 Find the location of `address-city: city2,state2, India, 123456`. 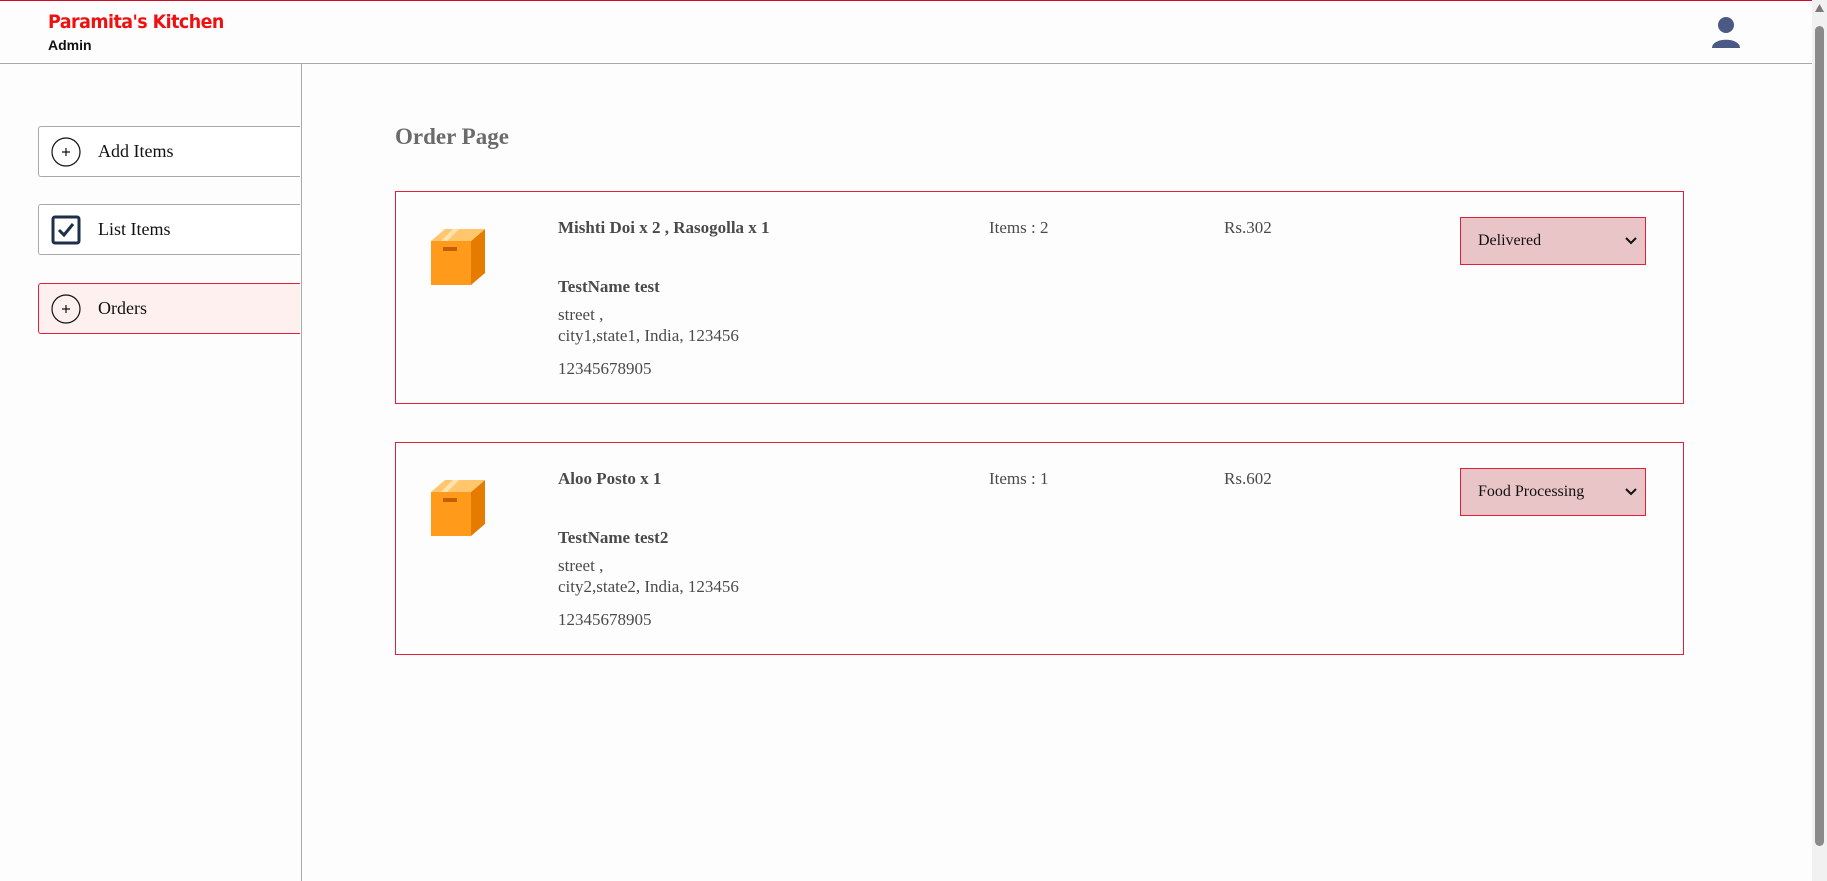

address-city: city2,state2, India, 123456 is located at coordinates (648, 586).